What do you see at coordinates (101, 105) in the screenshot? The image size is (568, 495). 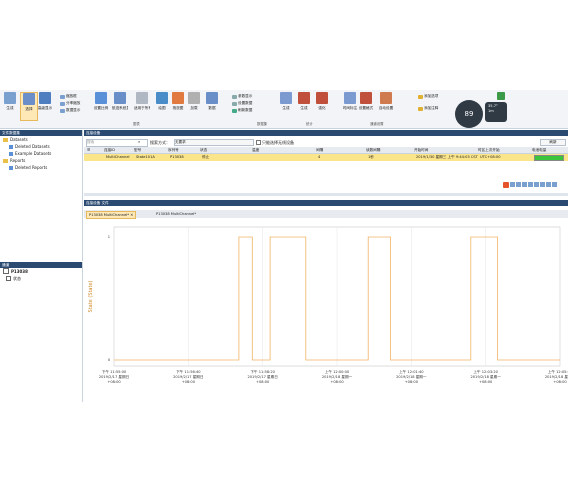 I see `ribbon-button: 设置比例` at bounding box center [101, 105].